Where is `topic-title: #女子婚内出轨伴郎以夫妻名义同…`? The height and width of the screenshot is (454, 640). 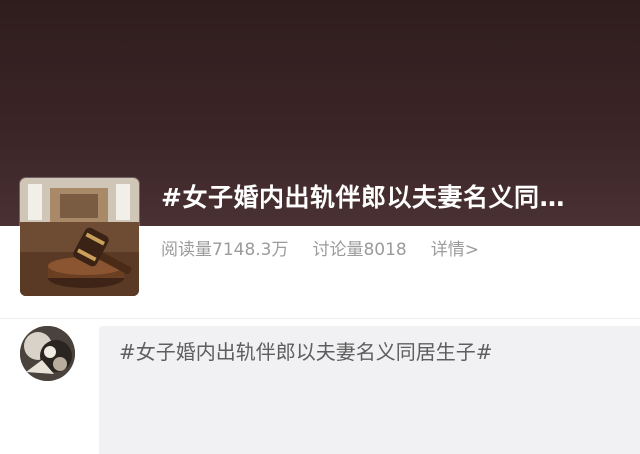 topic-title: #女子婚内出轨伴郎以夫妻名义同… is located at coordinates (363, 197).